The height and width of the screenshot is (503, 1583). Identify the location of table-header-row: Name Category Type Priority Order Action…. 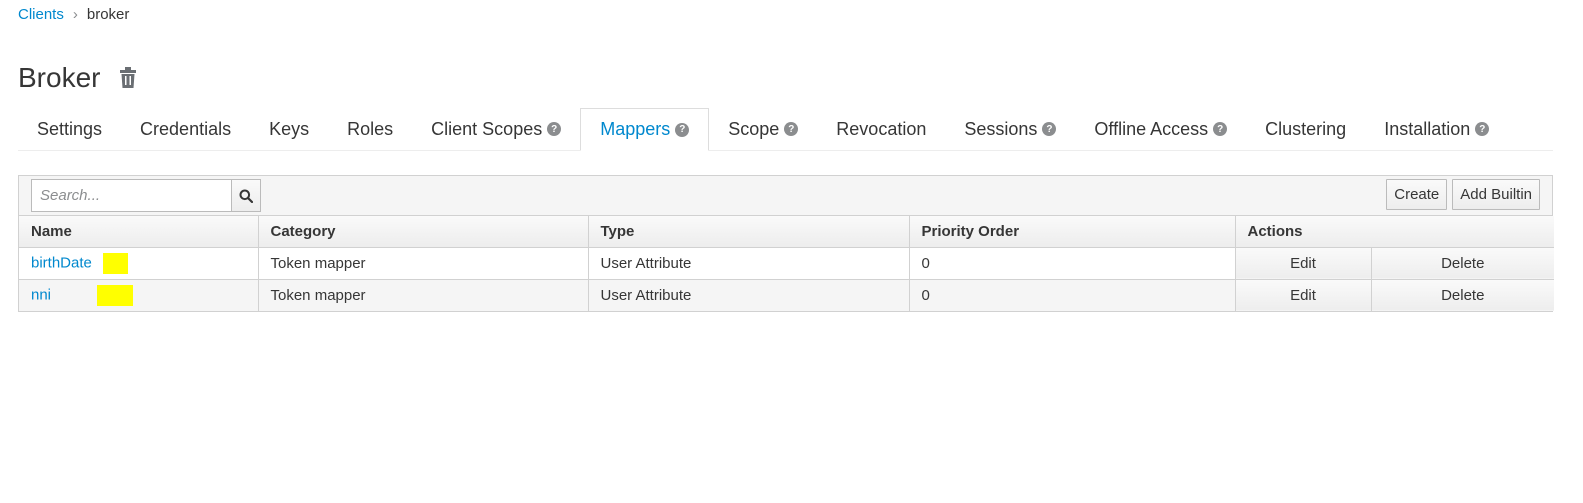
(787, 232).